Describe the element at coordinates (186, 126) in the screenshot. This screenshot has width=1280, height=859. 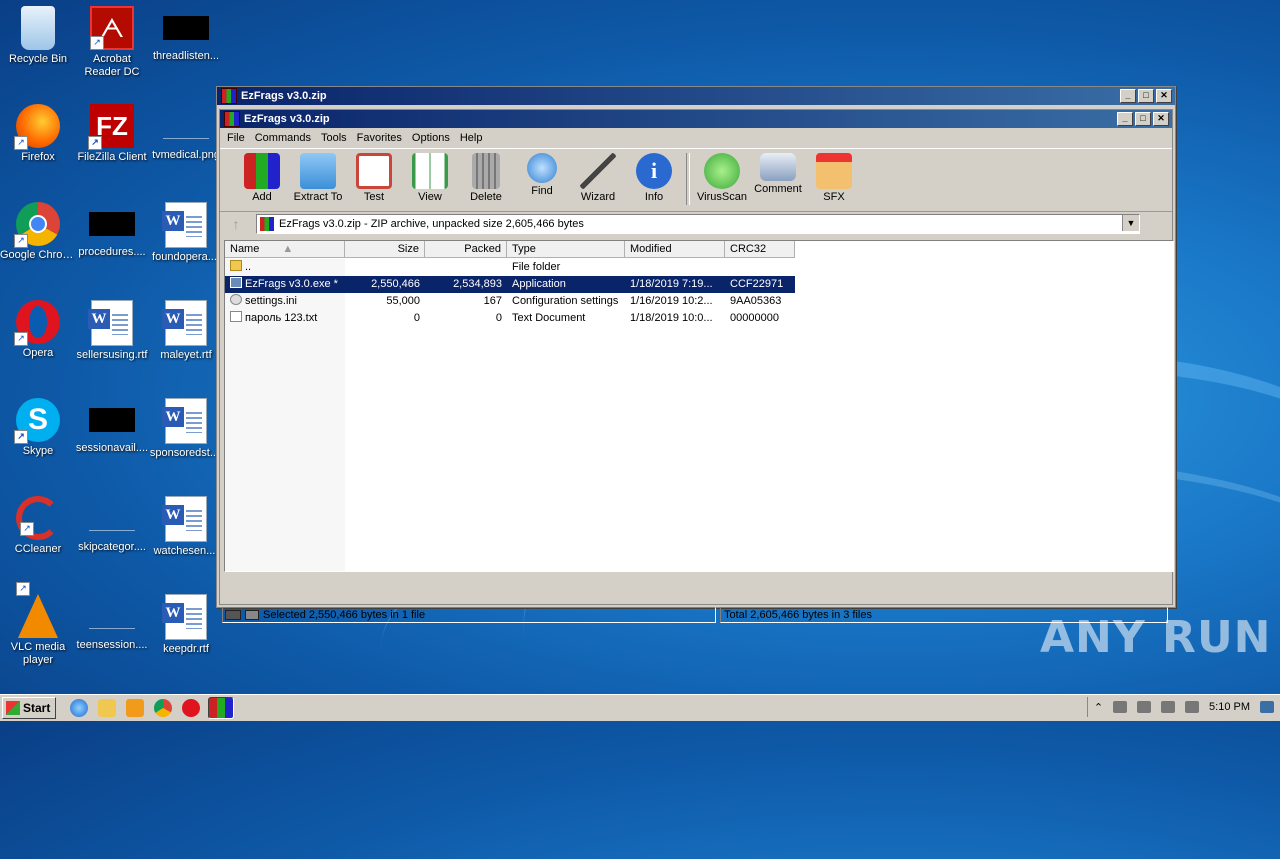
I see `image-file-icon` at that location.